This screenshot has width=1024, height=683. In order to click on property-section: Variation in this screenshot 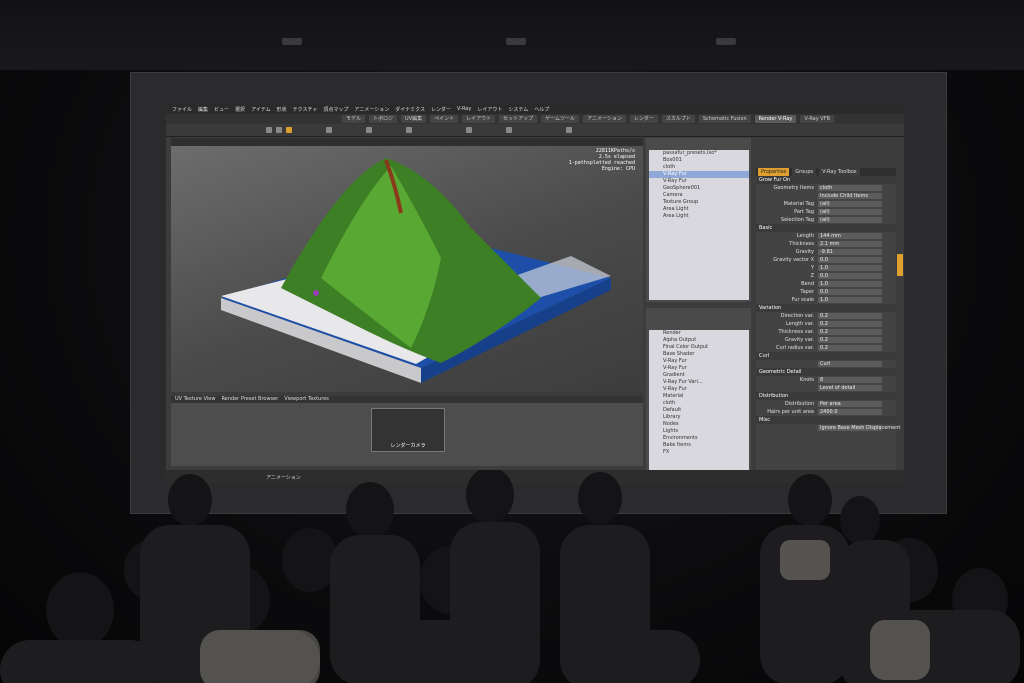, I will do `click(826, 308)`.